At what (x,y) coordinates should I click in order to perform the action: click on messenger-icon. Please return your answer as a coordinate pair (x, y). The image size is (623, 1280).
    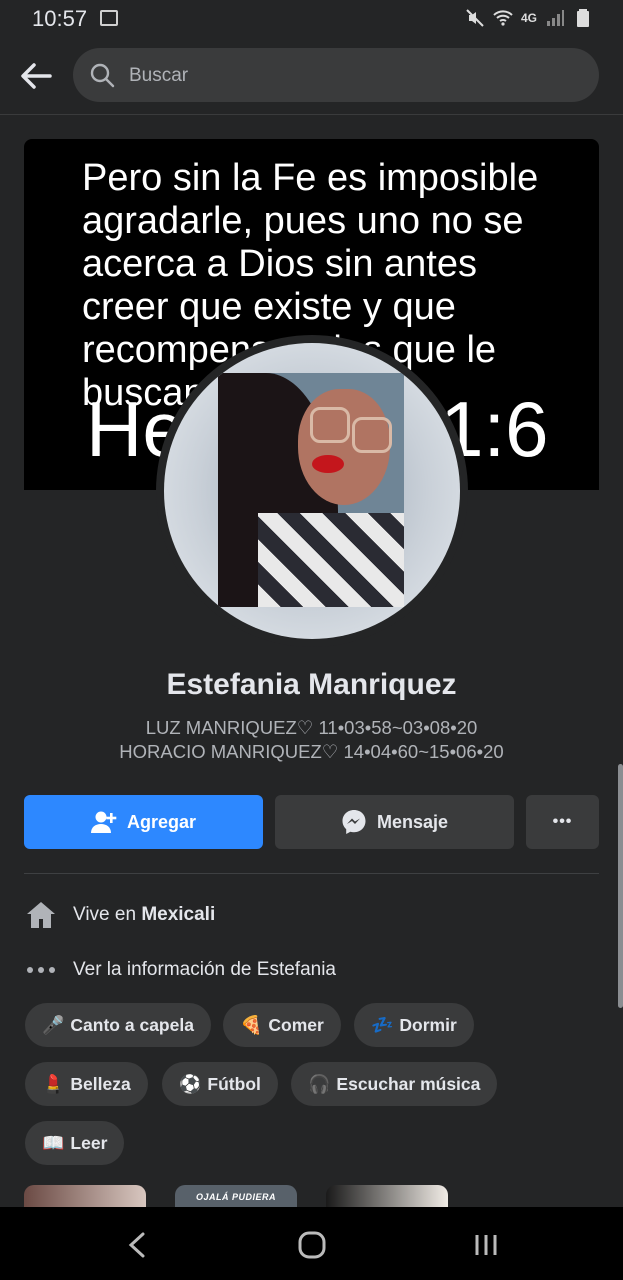
    Looking at the image, I should click on (354, 822).